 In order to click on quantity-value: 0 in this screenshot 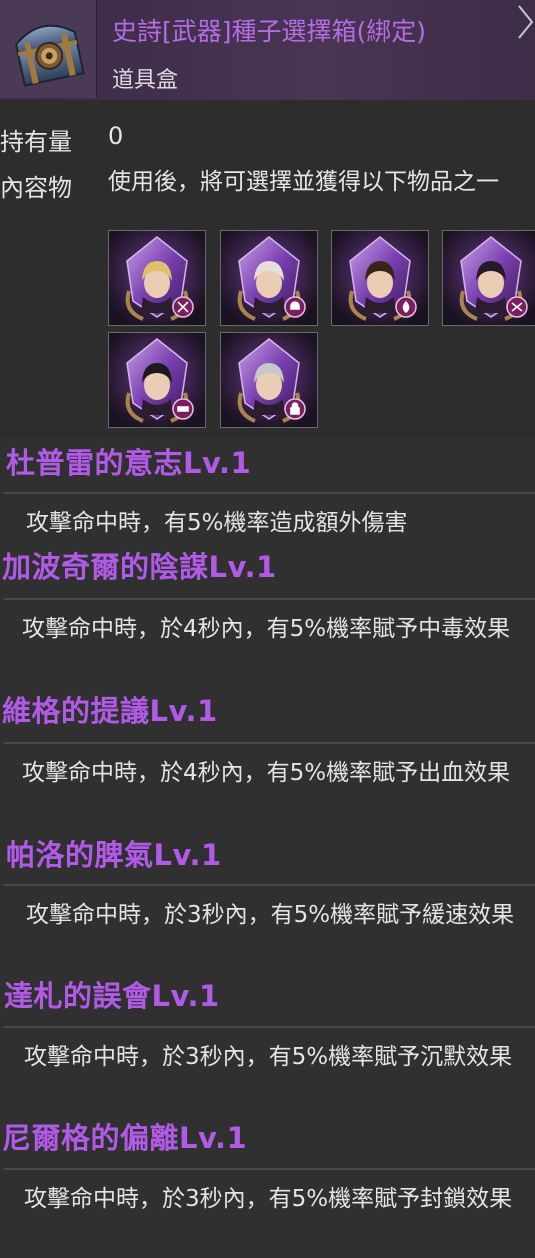, I will do `click(116, 136)`.